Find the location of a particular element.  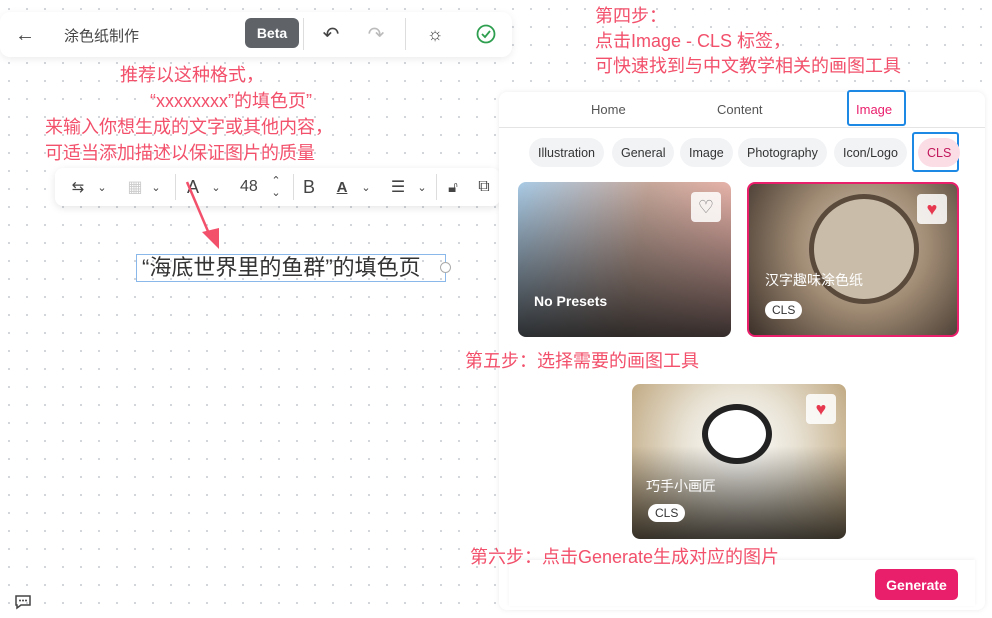

copy-icon: ⧉ is located at coordinates (484, 187).